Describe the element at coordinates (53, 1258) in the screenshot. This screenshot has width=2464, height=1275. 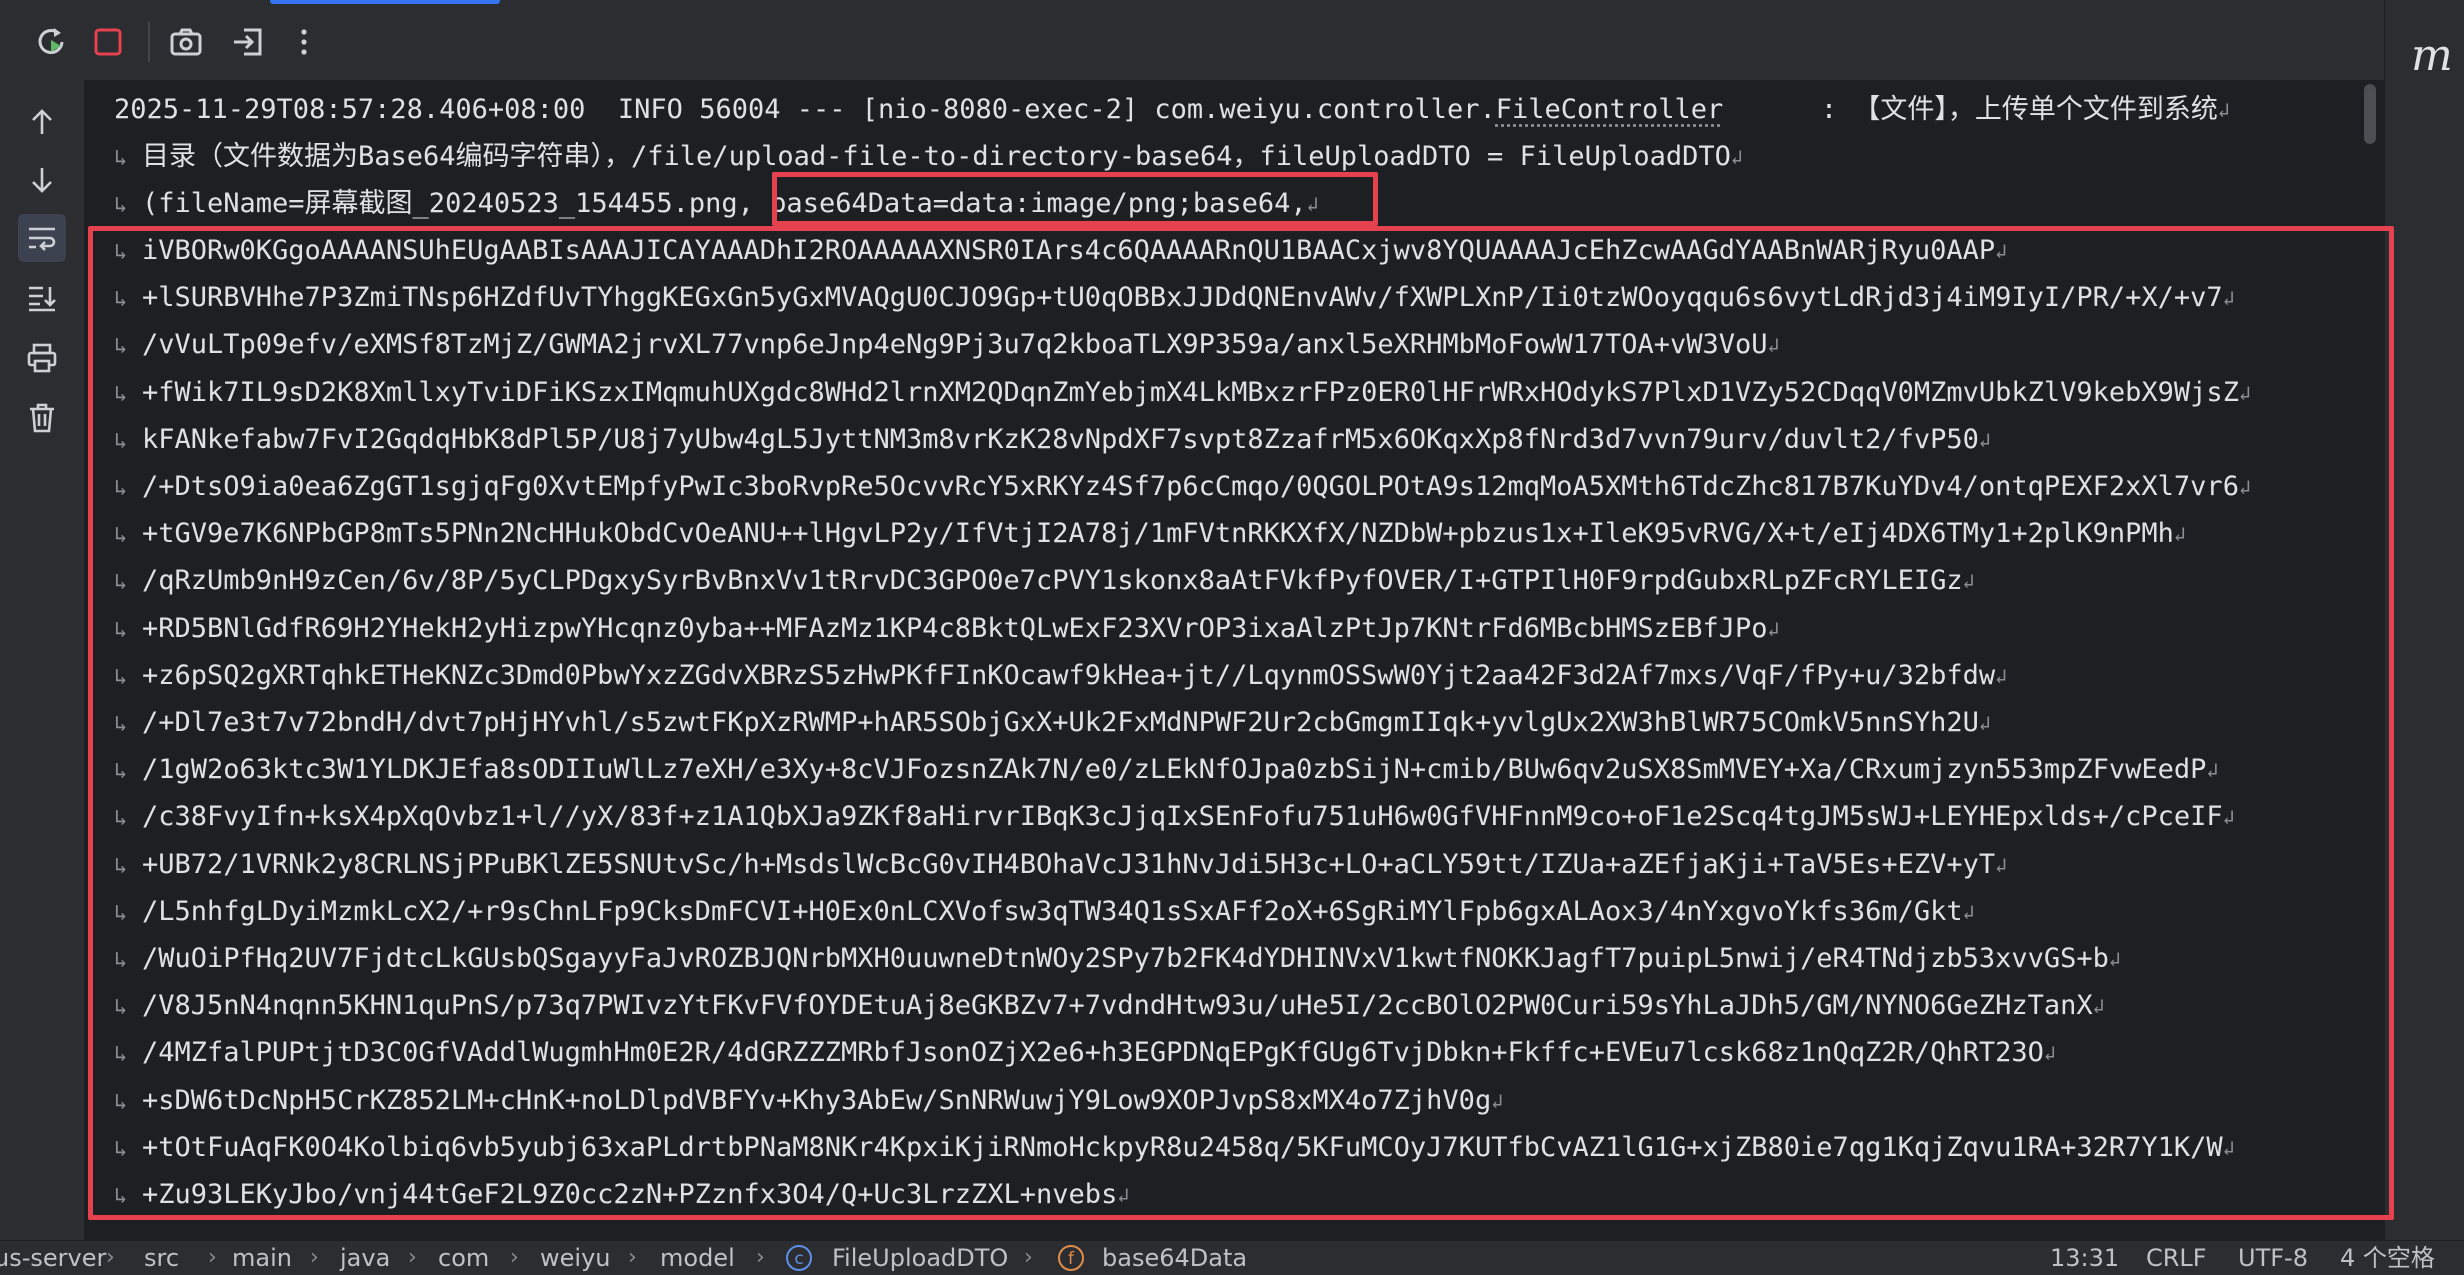
I see `breadcrumb-project: us-server` at that location.